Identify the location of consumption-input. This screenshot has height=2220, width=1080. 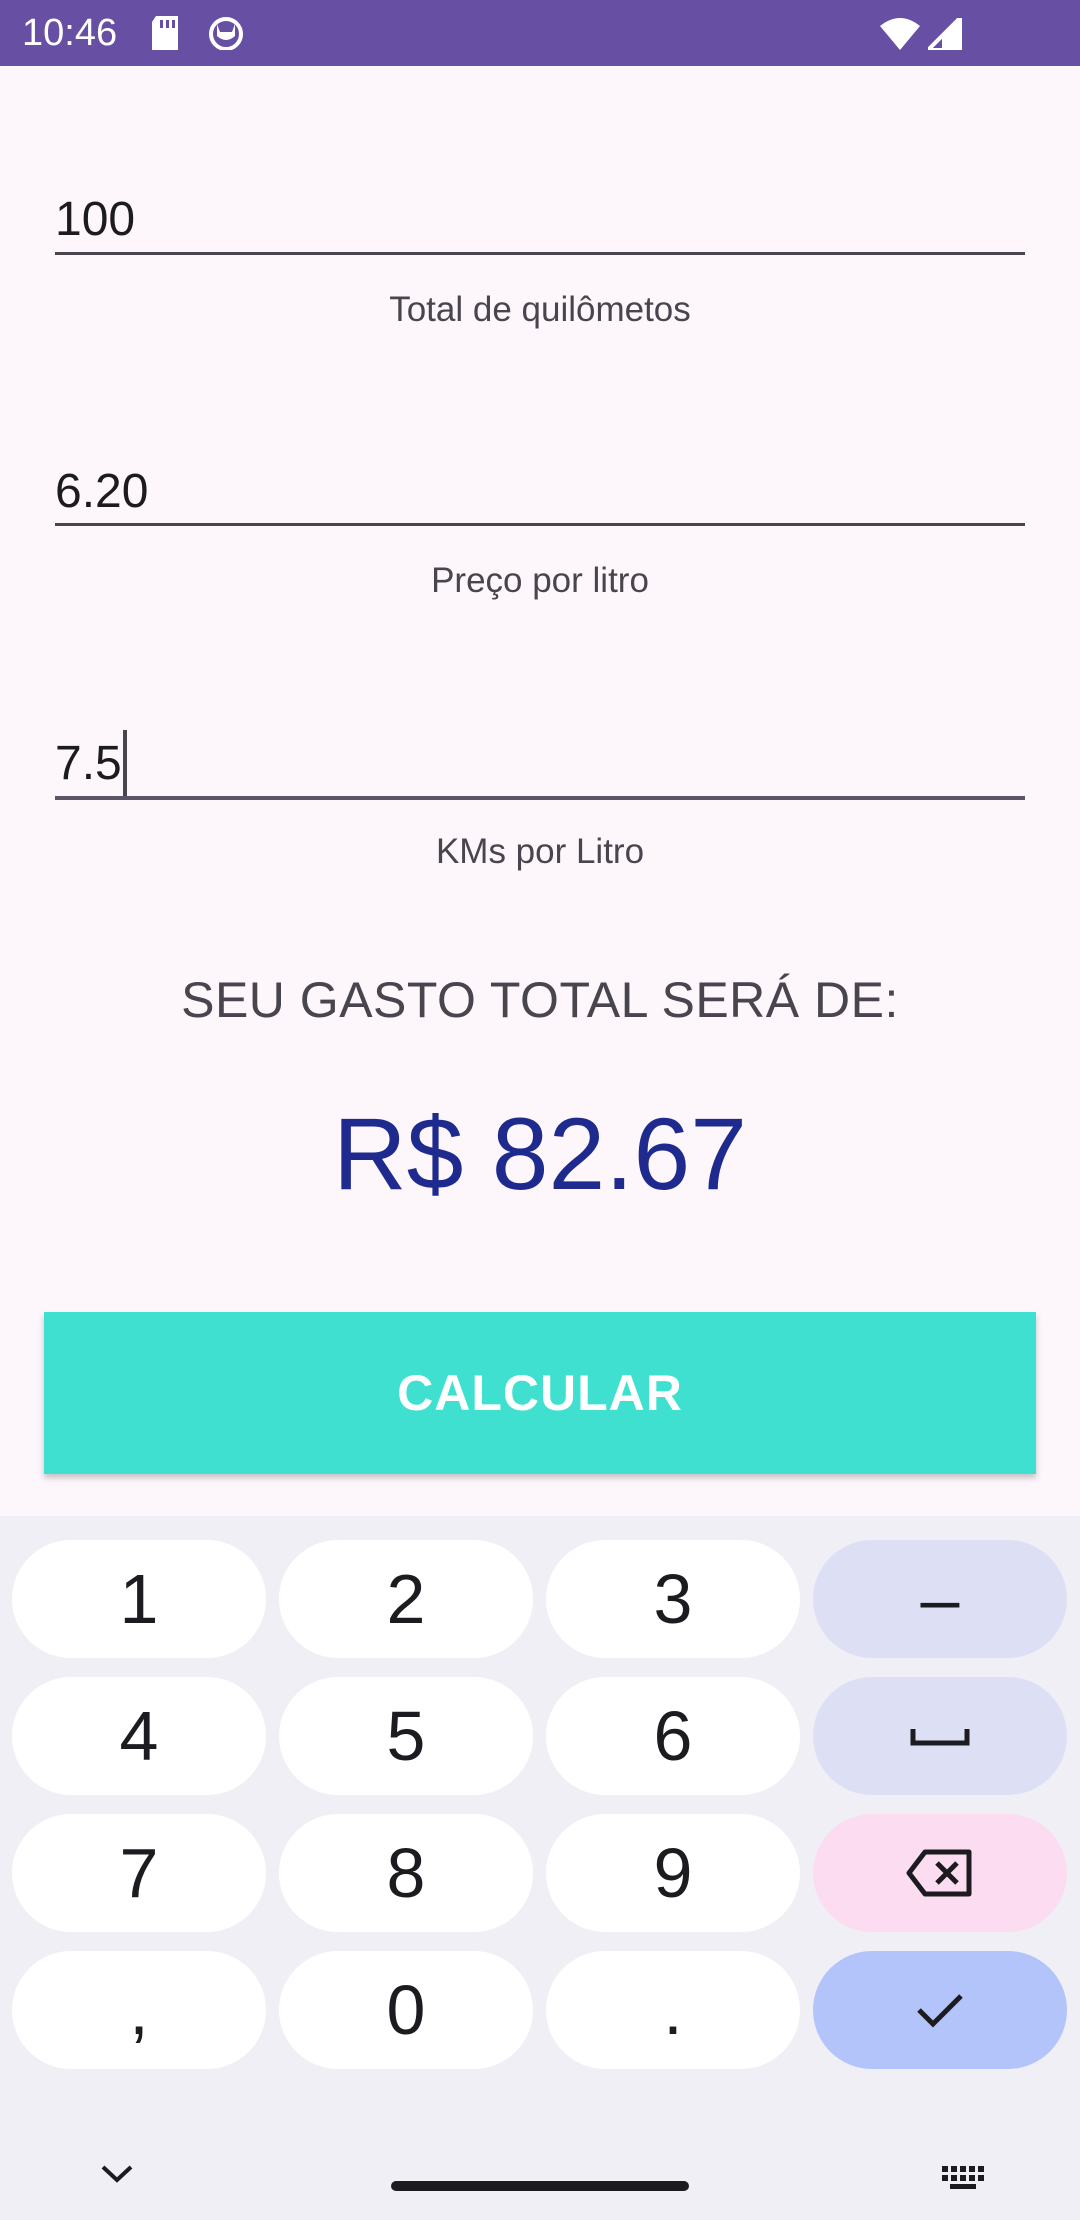
(540, 763).